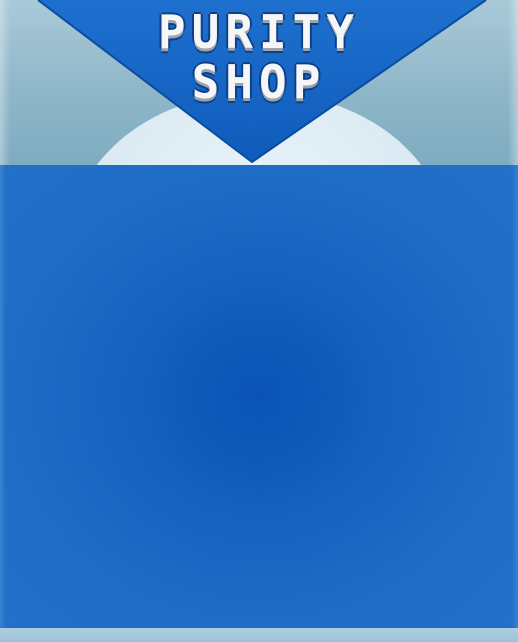 Image resolution: width=518 pixels, height=642 pixels. I want to click on shop-title-line2: SHOP, so click(259, 82).